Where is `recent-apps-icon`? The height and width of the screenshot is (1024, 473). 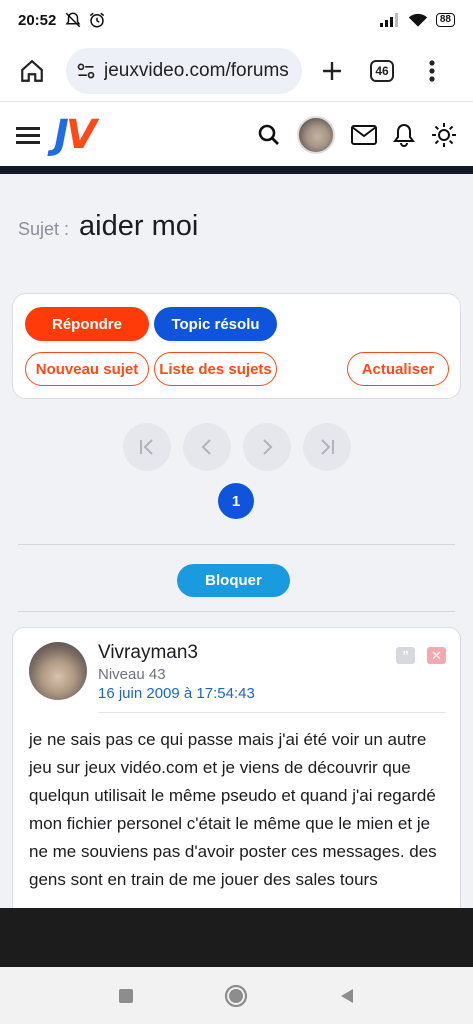 recent-apps-icon is located at coordinates (126, 996).